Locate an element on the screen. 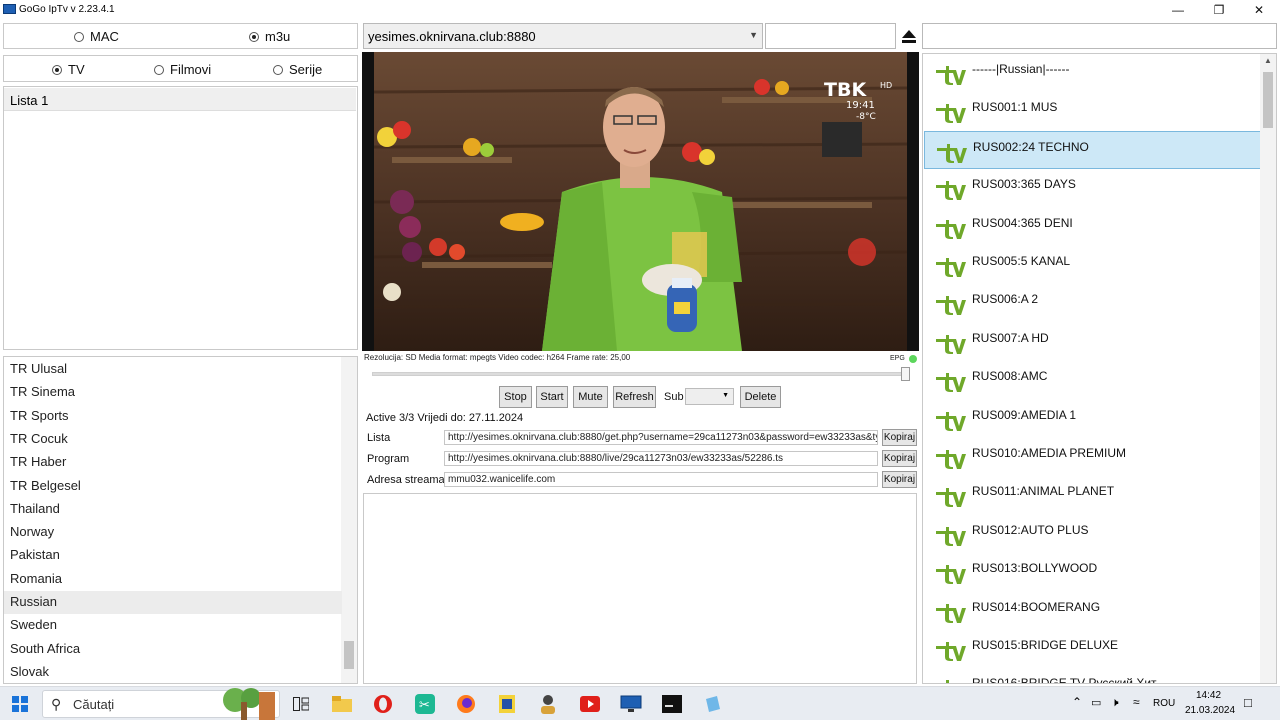 The image size is (1280, 720). group-list is located at coordinates (180, 218).